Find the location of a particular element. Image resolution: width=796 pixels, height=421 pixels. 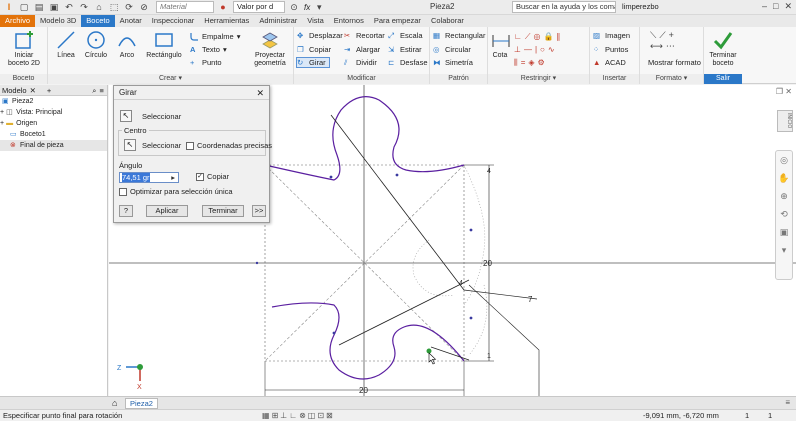

tree-item-3: ▭ Boceto1 is located at coordinates (53, 134).